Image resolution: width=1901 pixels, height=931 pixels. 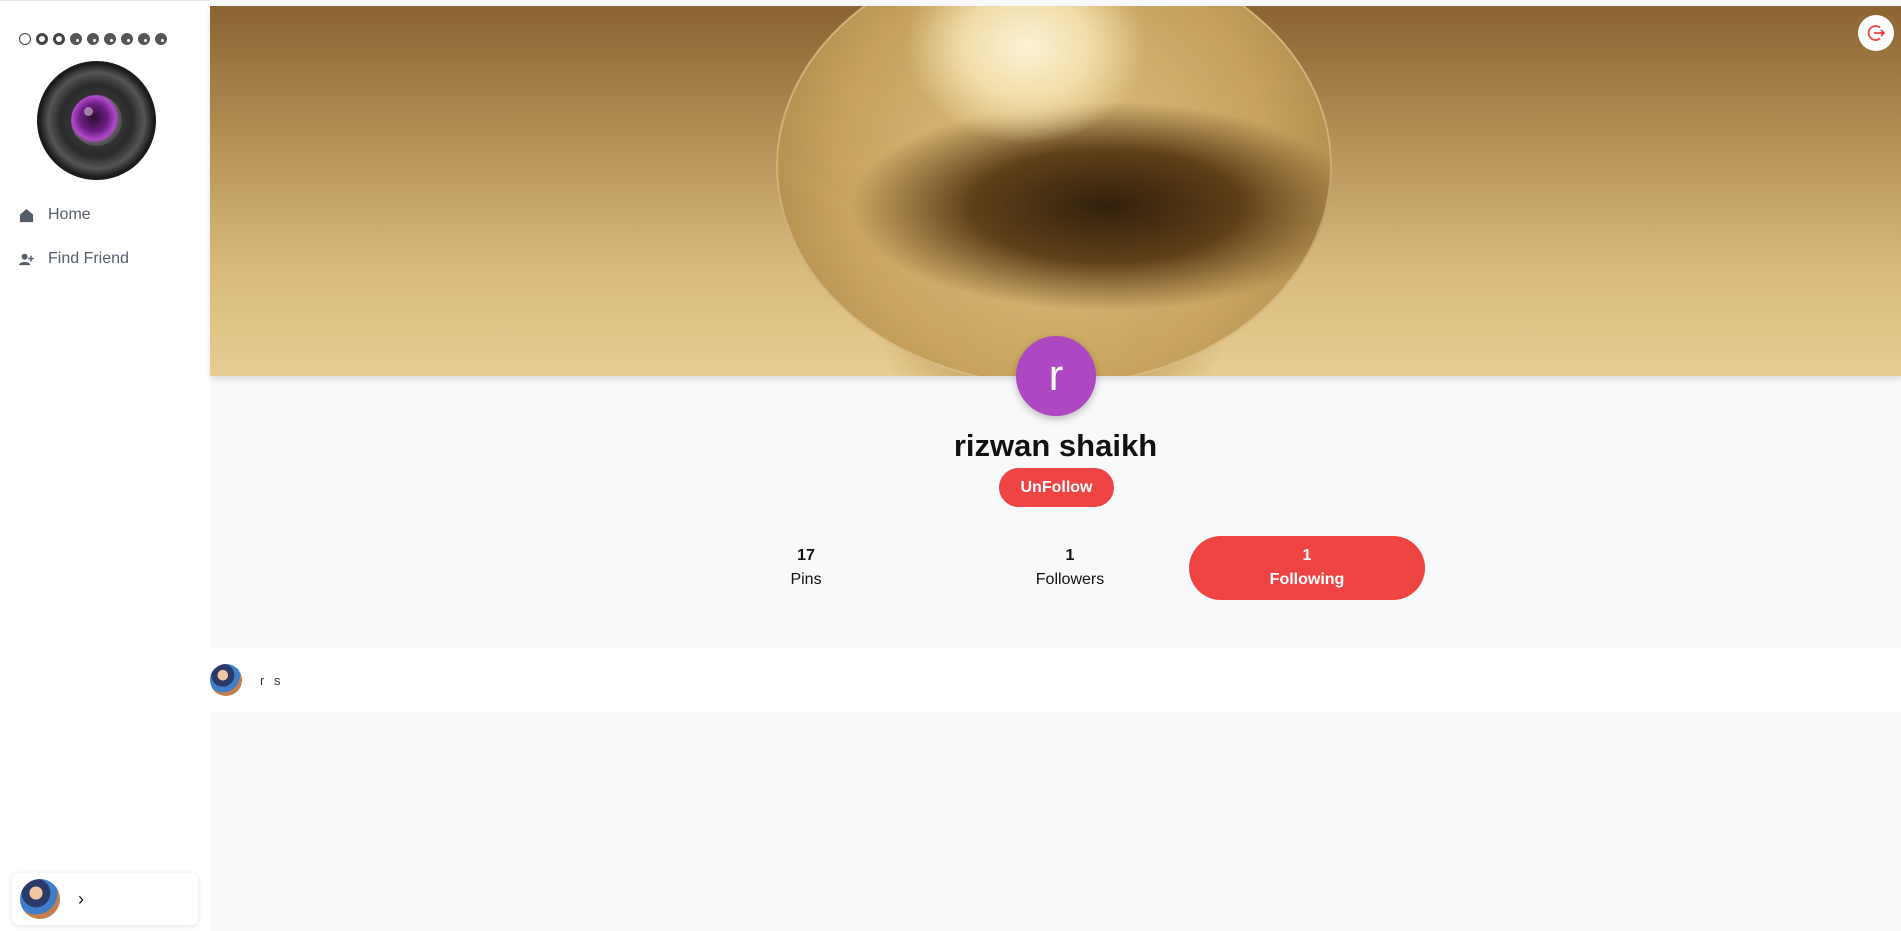 What do you see at coordinates (271, 680) in the screenshot?
I see `list-item-name: r s` at bounding box center [271, 680].